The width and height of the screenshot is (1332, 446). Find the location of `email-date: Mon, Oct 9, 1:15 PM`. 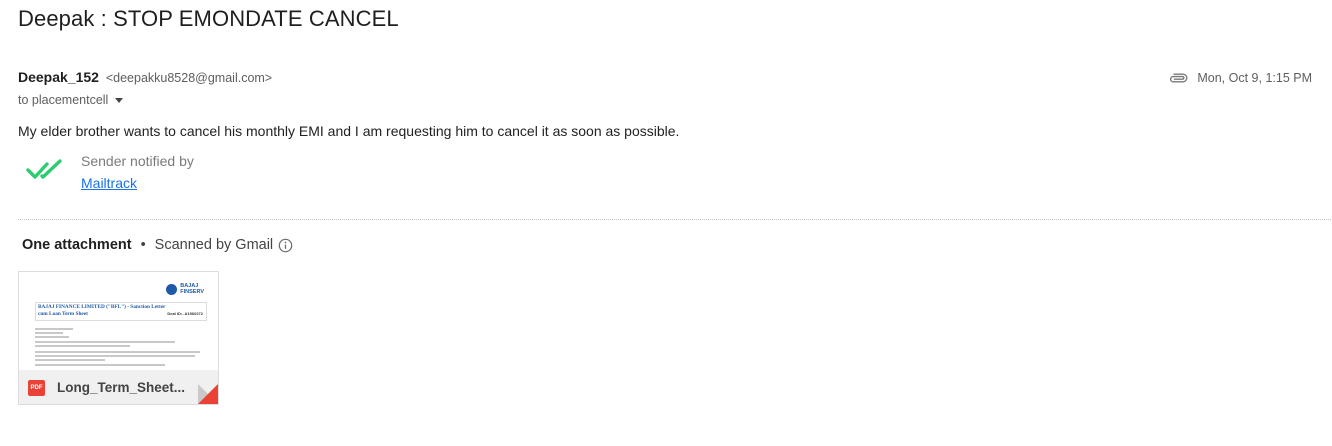

email-date: Mon, Oct 9, 1:15 PM is located at coordinates (1254, 78).